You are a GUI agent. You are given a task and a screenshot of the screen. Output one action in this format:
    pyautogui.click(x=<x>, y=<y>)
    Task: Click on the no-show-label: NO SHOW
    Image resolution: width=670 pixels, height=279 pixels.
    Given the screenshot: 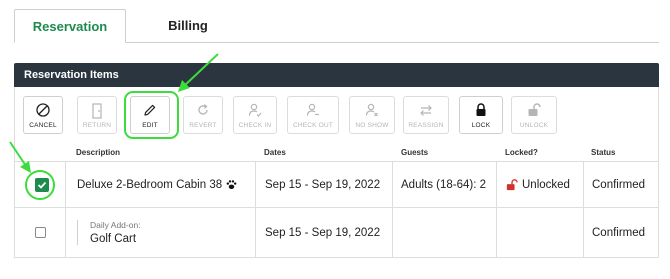 What is the action you would take?
    pyautogui.click(x=372, y=125)
    